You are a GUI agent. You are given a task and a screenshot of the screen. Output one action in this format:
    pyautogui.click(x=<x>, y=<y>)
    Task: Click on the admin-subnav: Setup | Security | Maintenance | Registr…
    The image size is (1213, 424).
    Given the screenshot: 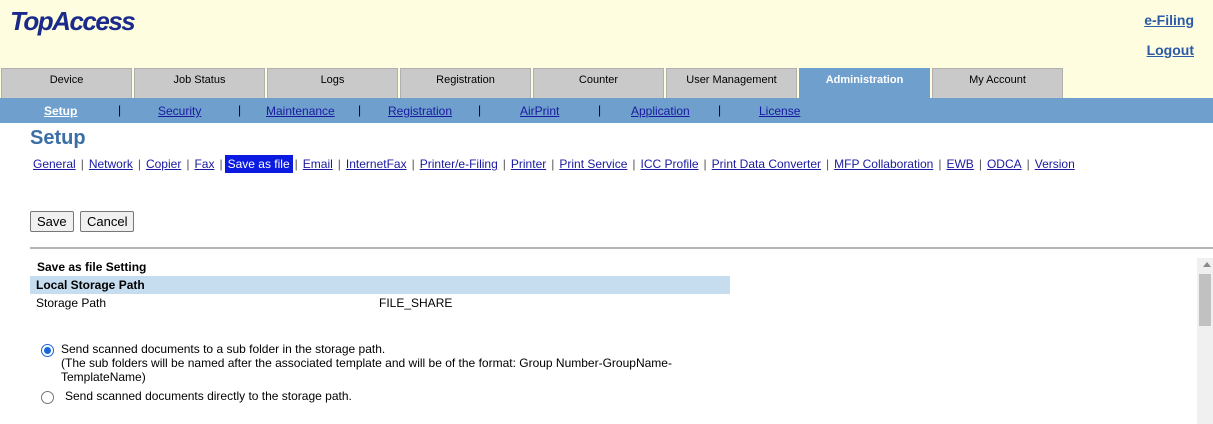 What is the action you would take?
    pyautogui.click(x=606, y=110)
    